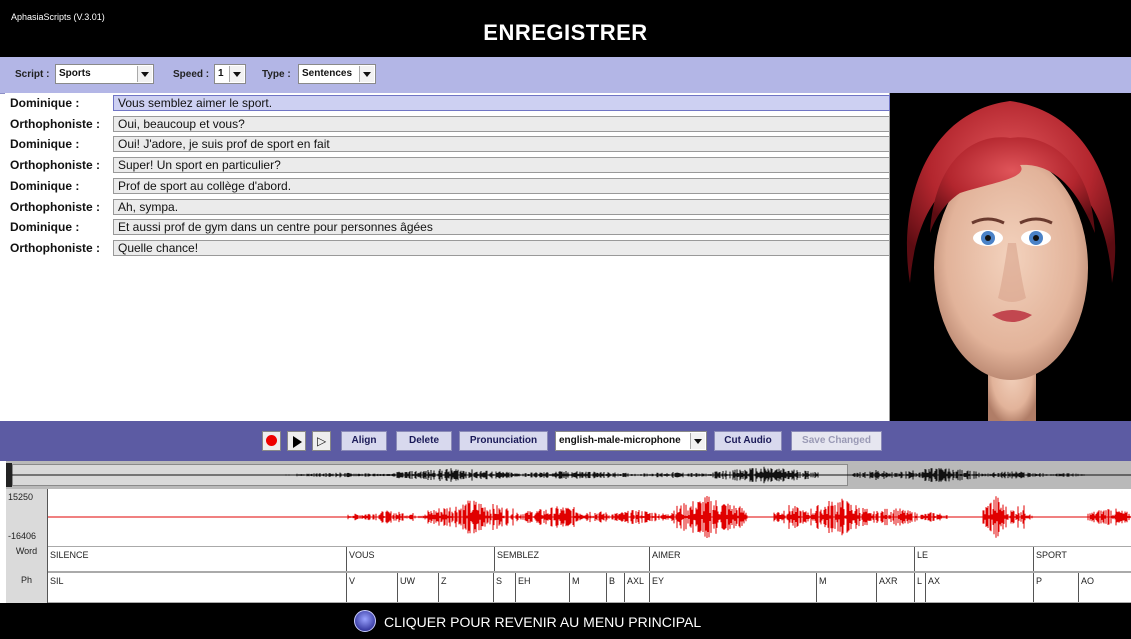 Image resolution: width=1131 pixels, height=639 pixels. I want to click on script-label: Script :, so click(32, 74).